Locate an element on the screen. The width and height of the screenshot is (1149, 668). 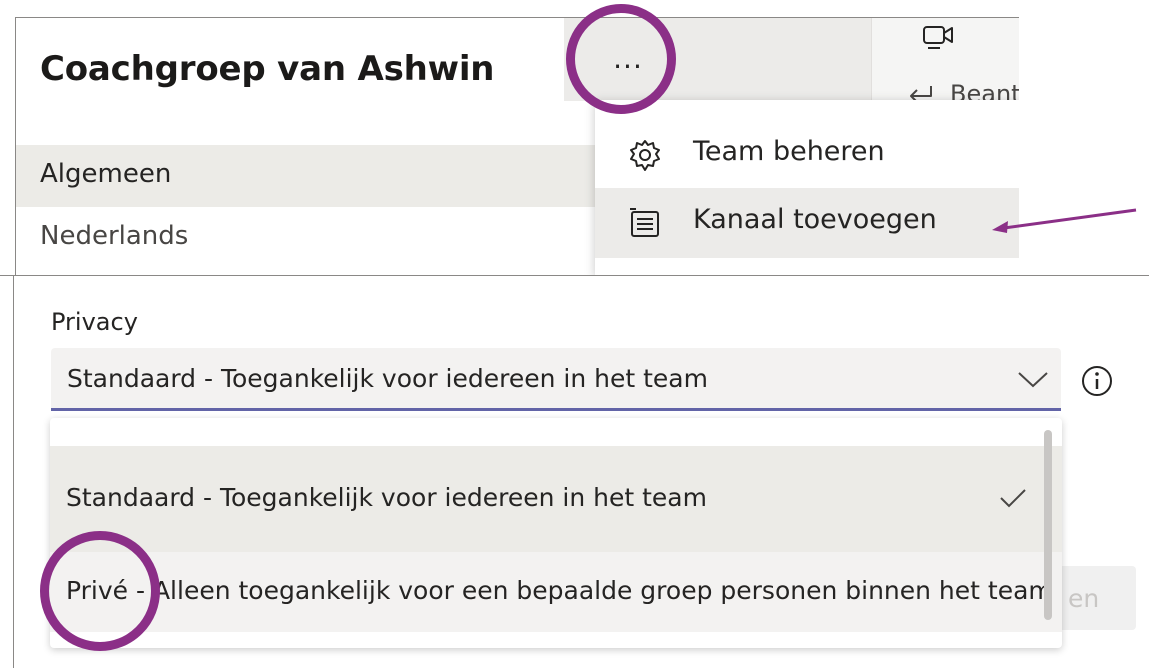
privacy-label: Privacy is located at coordinates (94, 322).